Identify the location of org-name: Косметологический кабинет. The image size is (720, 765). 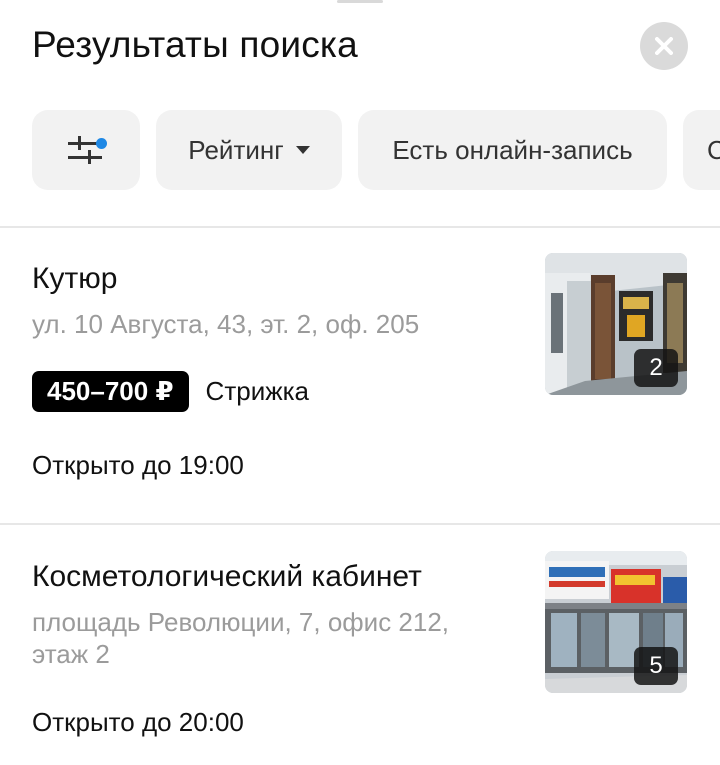
(227, 577).